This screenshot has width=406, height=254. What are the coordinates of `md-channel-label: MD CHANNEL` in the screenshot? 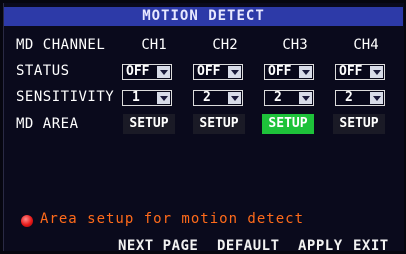 It's located at (61, 45).